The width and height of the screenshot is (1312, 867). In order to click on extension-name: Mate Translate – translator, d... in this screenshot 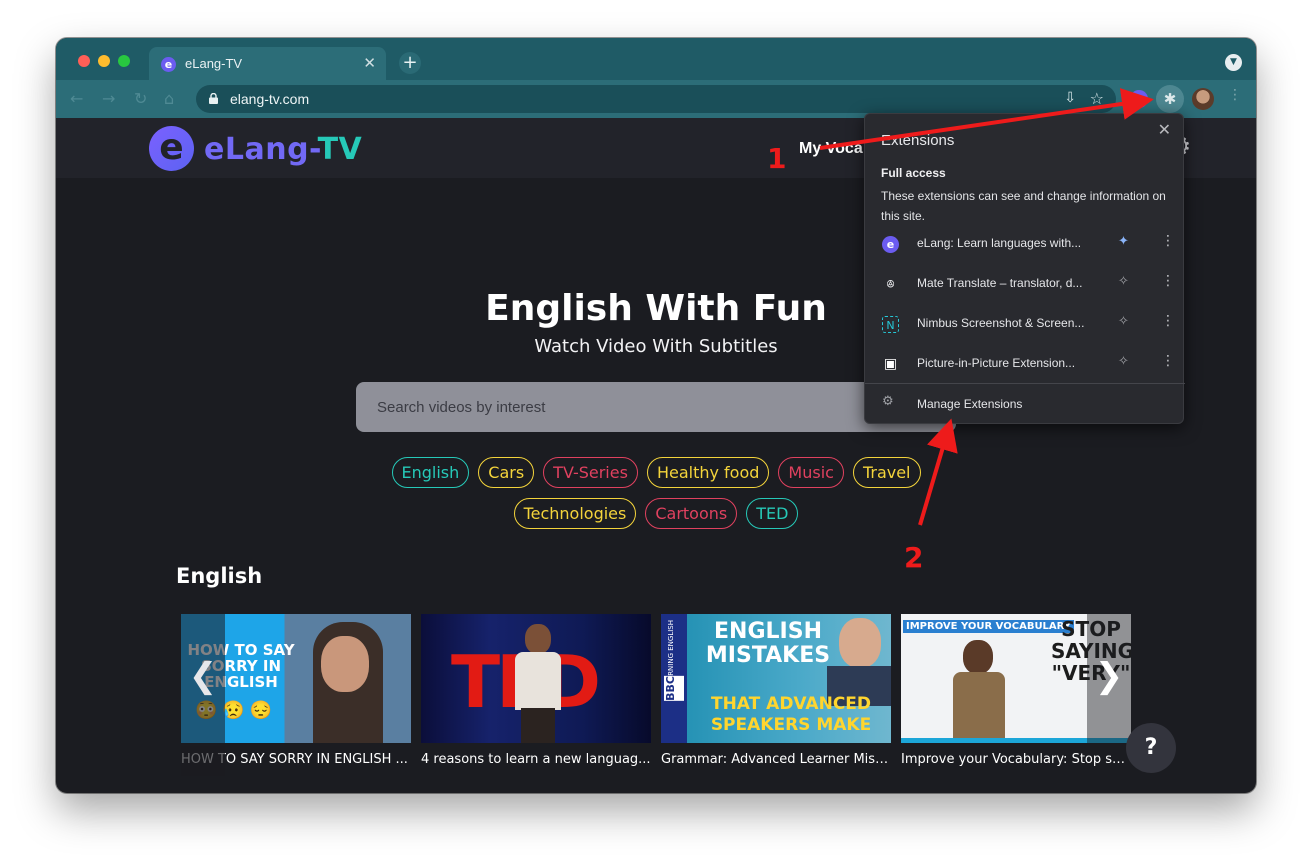, I will do `click(1000, 283)`.